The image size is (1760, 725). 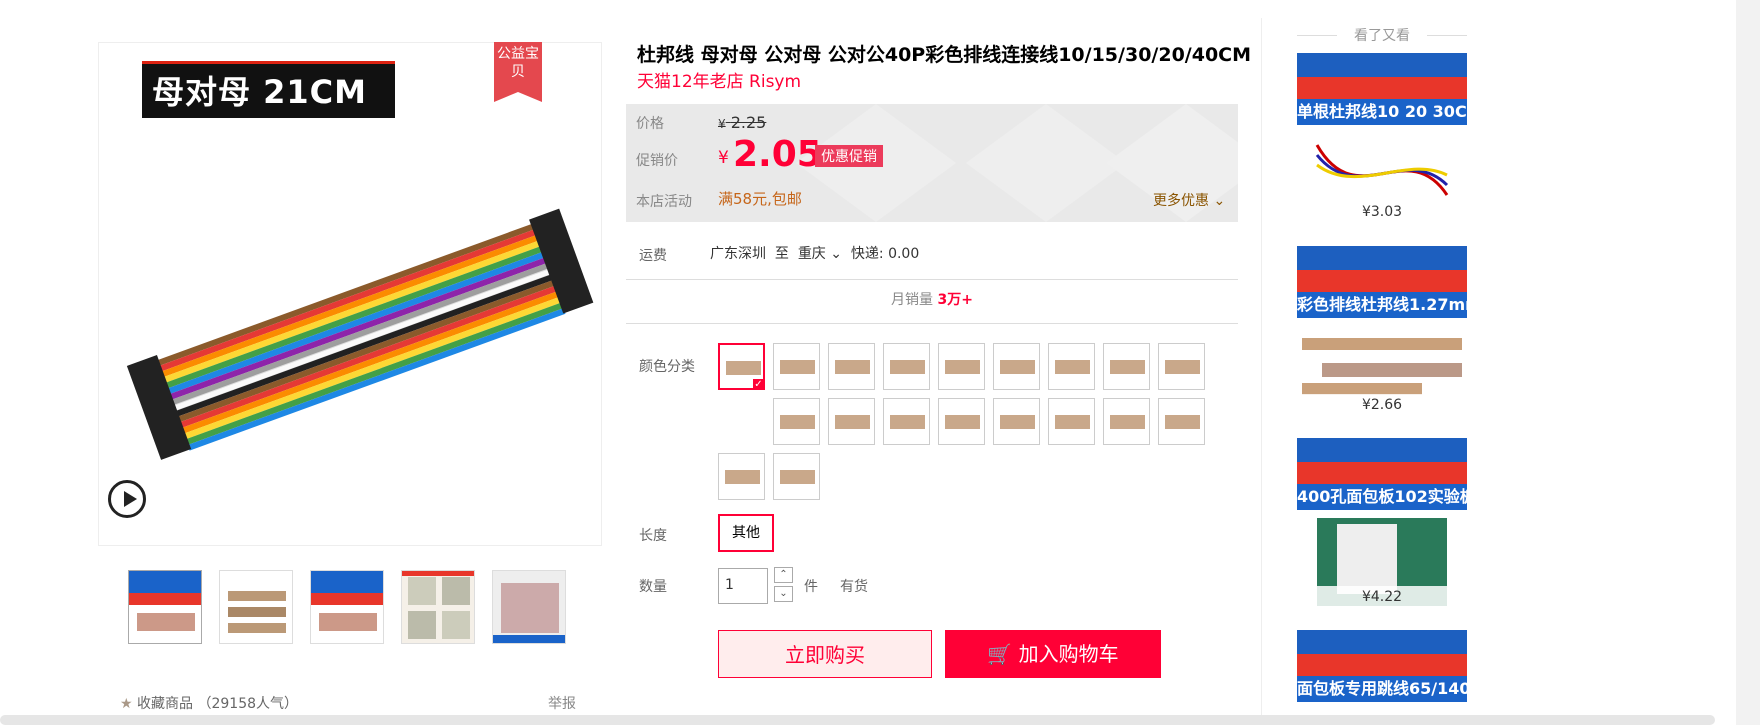 What do you see at coordinates (1382, 138) in the screenshot?
I see `recommend-item: 单根杜邦线10 20 30CM ¥3.03` at bounding box center [1382, 138].